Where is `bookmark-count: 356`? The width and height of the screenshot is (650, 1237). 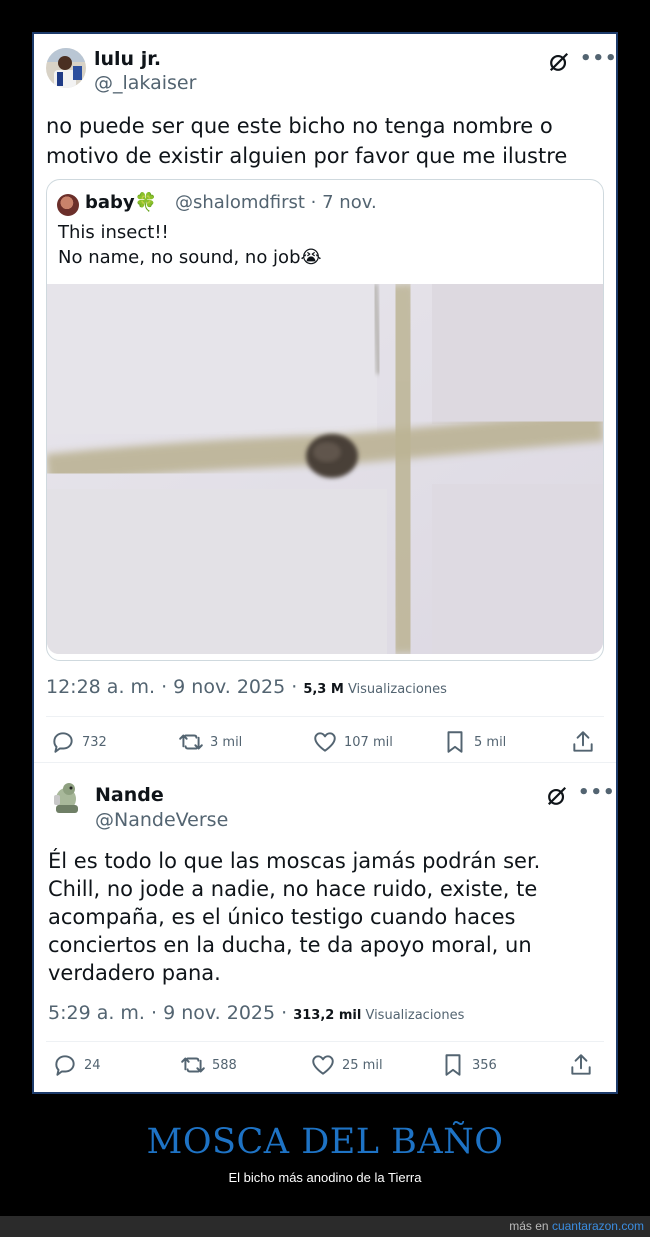 bookmark-count: 356 is located at coordinates (484, 1065).